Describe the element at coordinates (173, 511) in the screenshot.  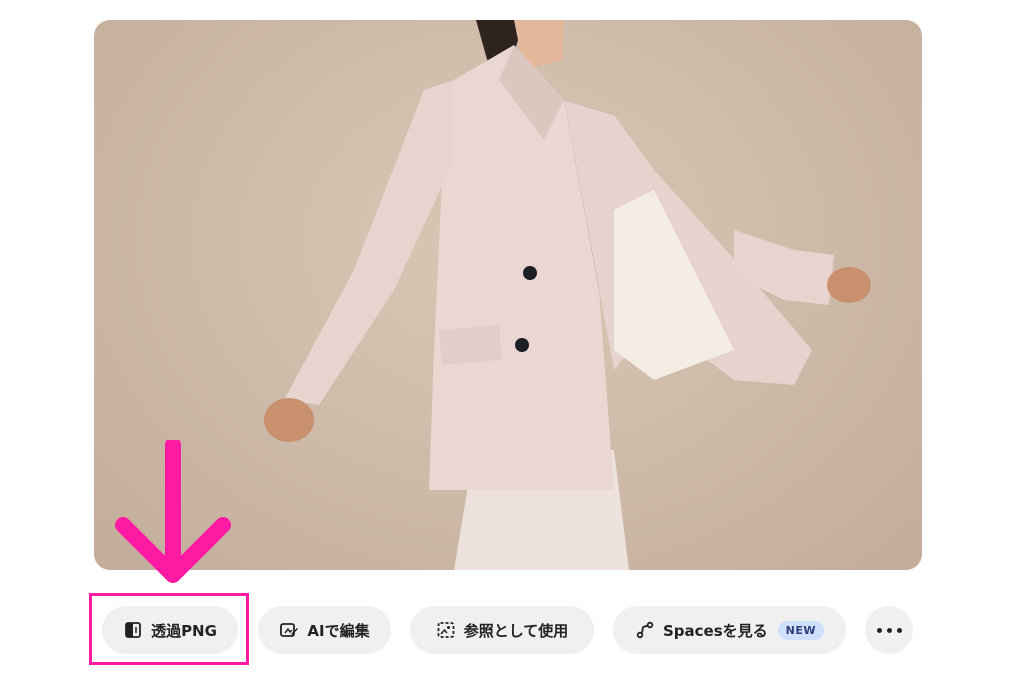
I see `annotation-down-arrow-icon` at that location.